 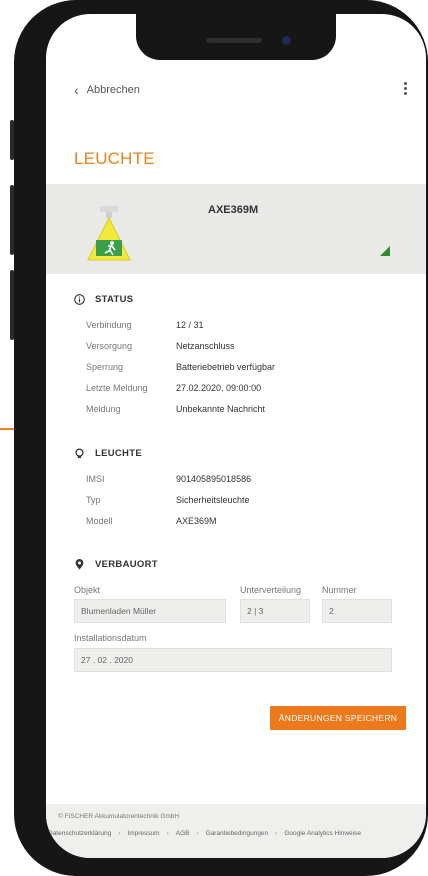 What do you see at coordinates (233, 660) in the screenshot?
I see `installationsdatum-field: 27 . 02 . 2020` at bounding box center [233, 660].